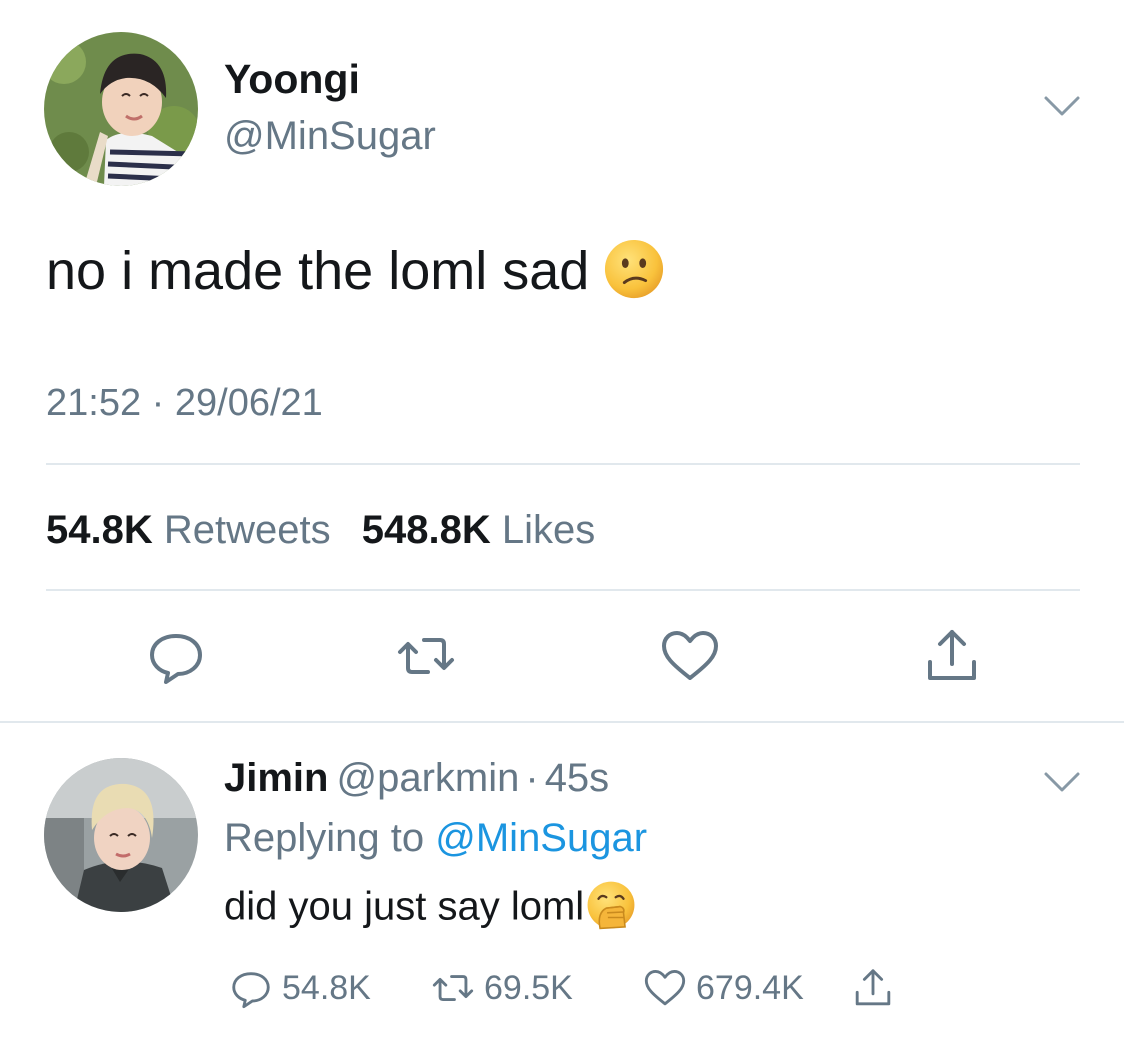 The width and height of the screenshot is (1124, 1037). Describe the element at coordinates (292, 79) in the screenshot. I see `author-name: Yoongi` at that location.